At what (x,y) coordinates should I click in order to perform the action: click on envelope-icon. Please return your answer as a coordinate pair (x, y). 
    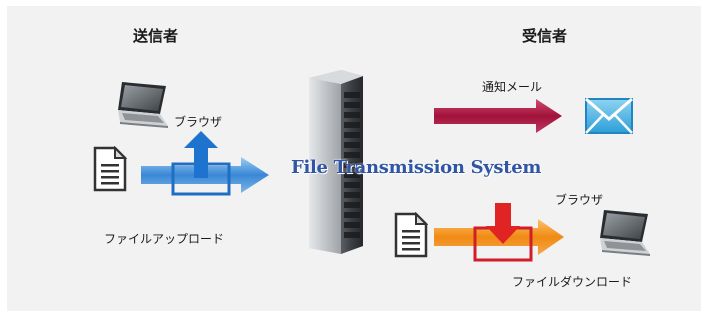
    Looking at the image, I should click on (609, 115).